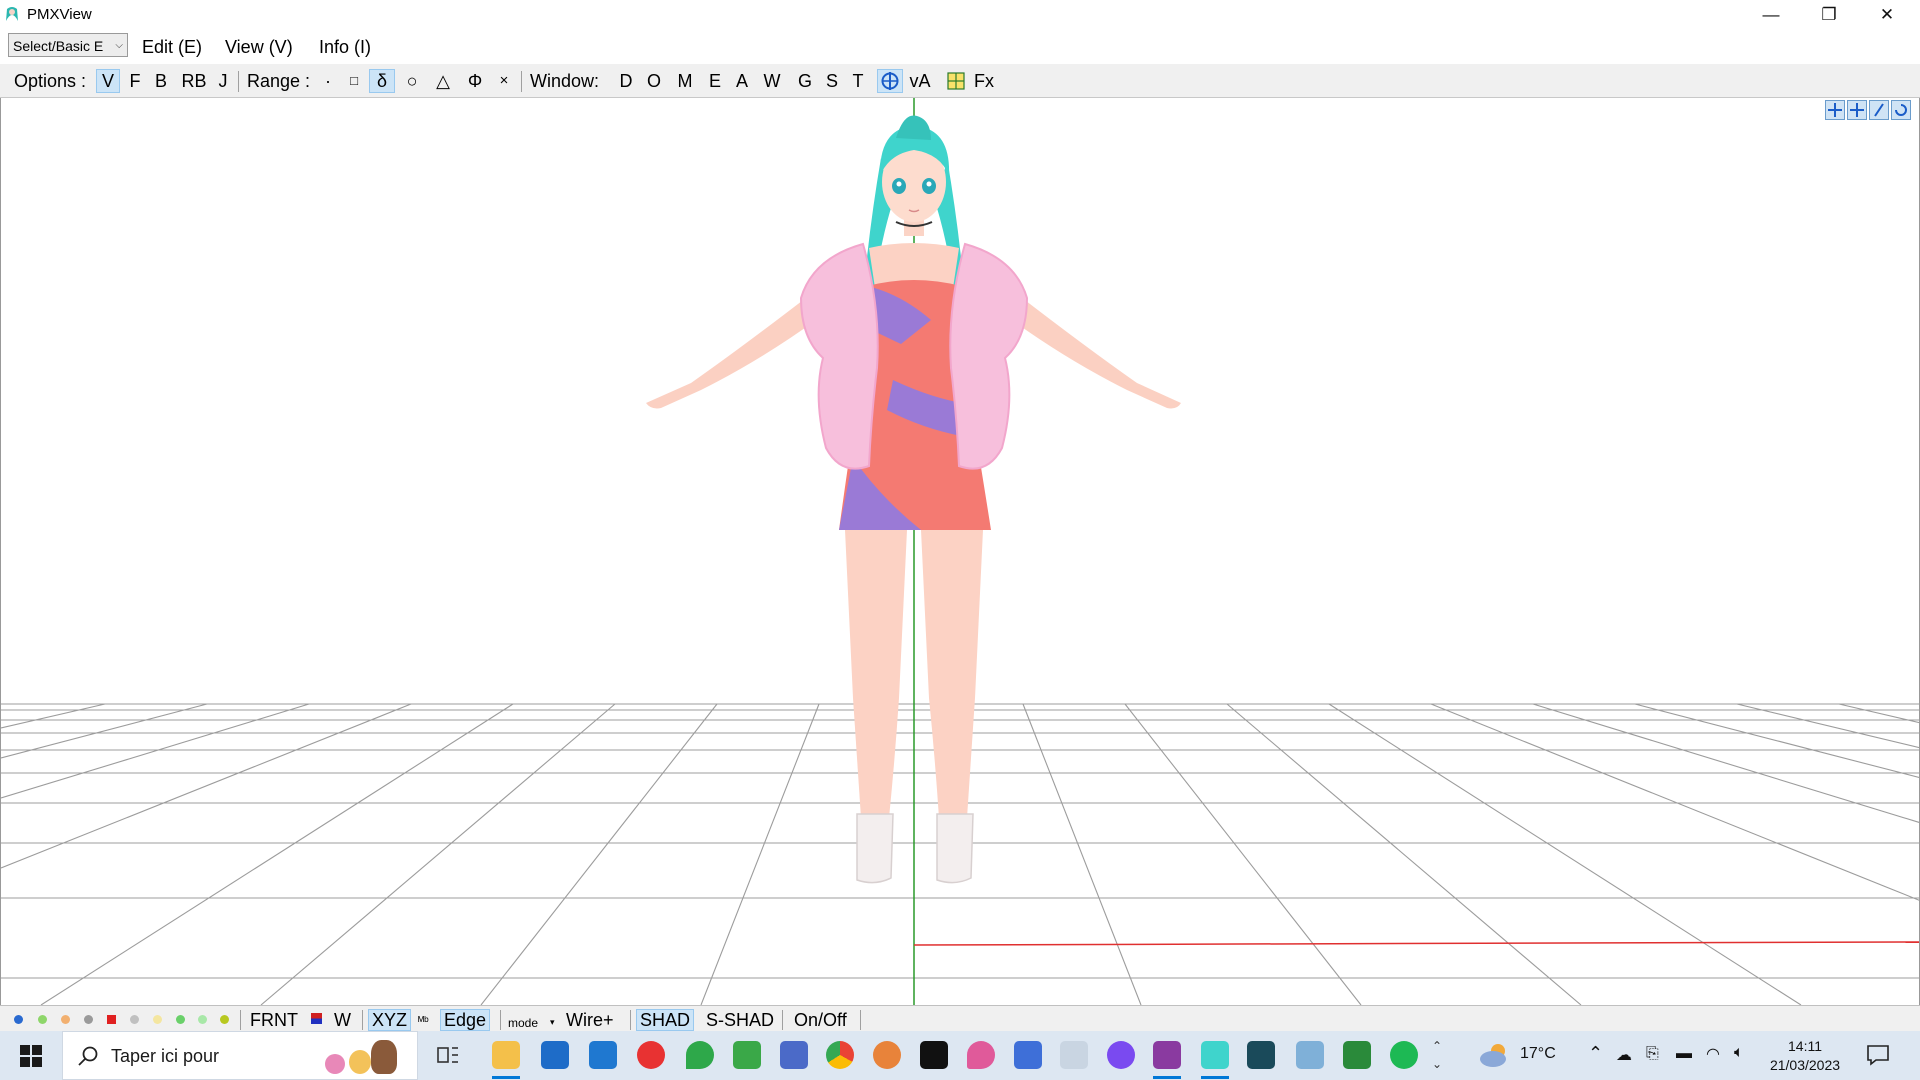 The width and height of the screenshot is (1920, 1080). I want to click on photo-editor-icon, so click(794, 1055).